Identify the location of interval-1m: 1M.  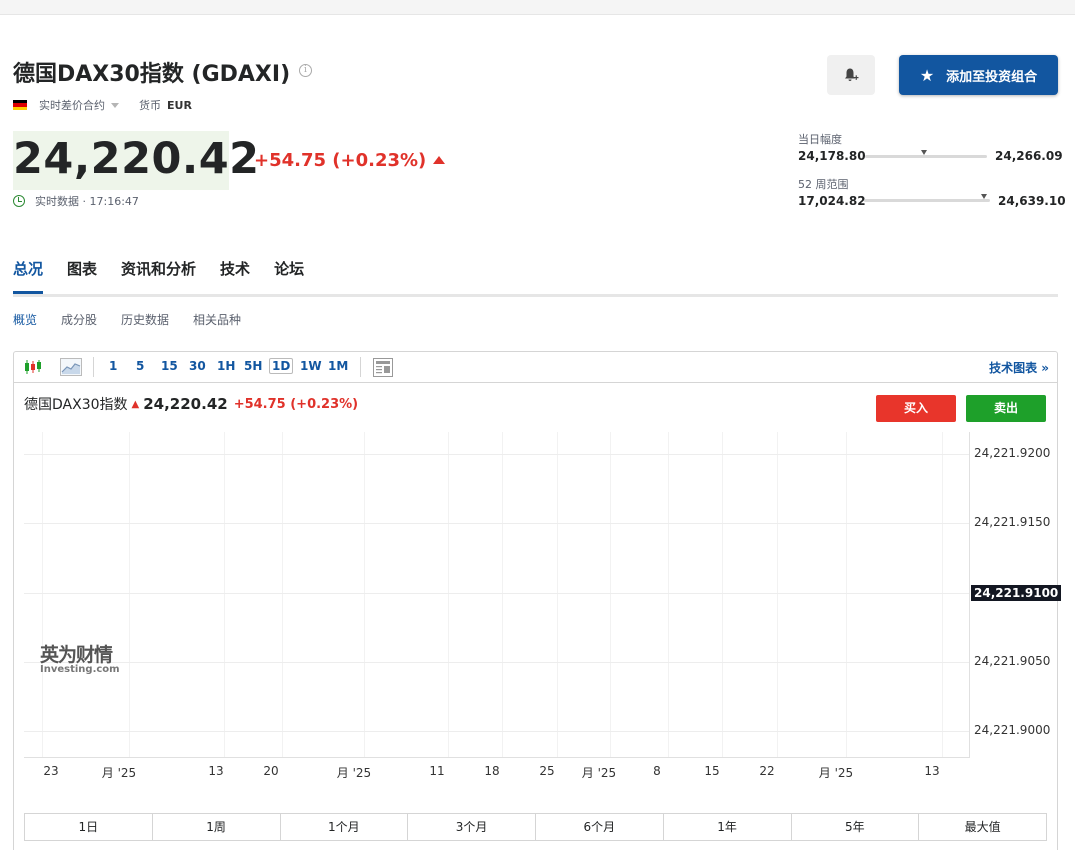
(338, 366).